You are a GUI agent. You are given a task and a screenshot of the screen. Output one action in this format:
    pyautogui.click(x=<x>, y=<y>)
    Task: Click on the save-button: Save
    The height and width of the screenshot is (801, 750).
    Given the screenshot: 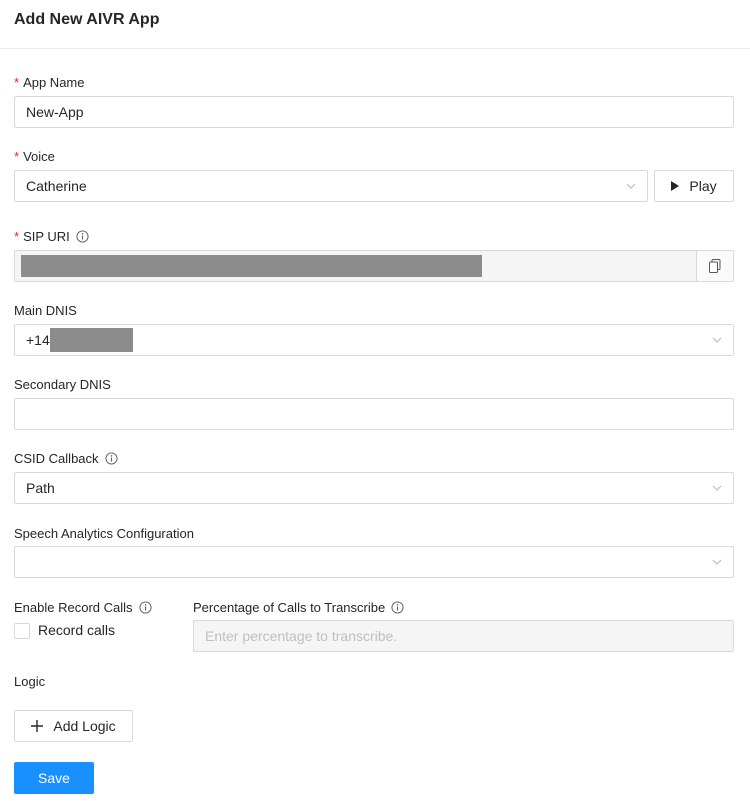 What is the action you would take?
    pyautogui.click(x=54, y=778)
    